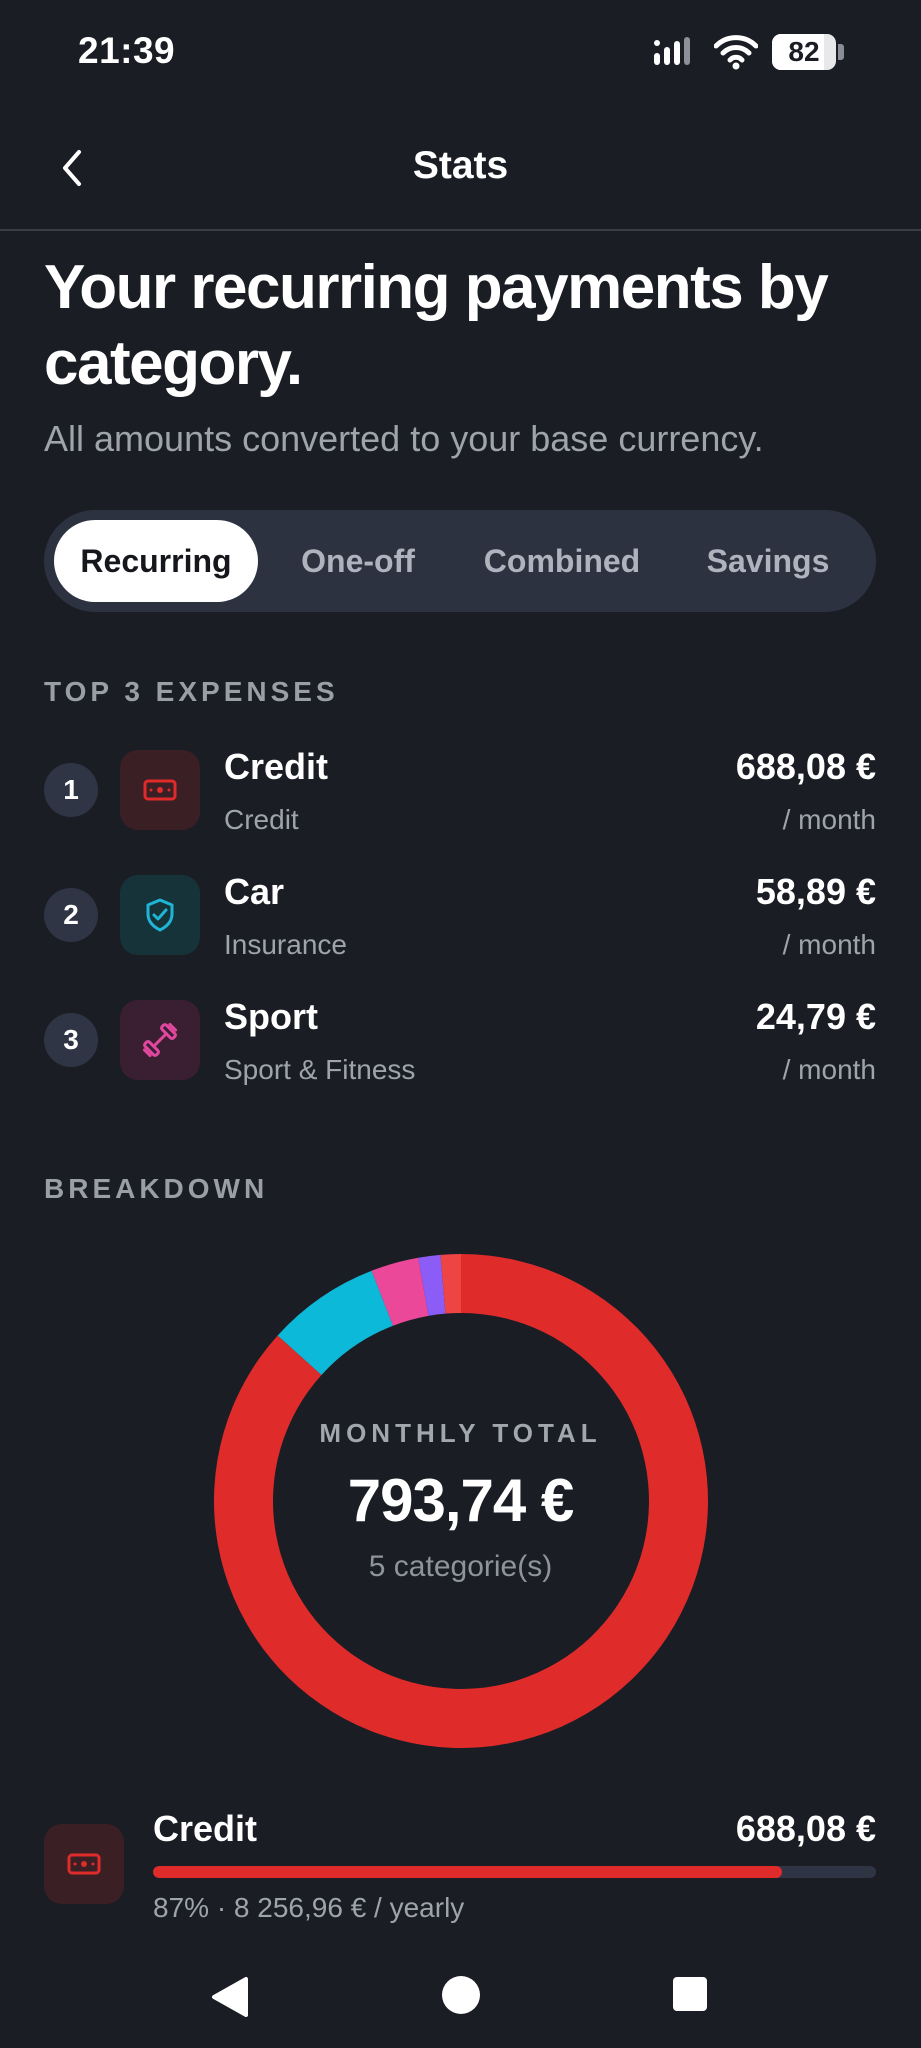 The height and width of the screenshot is (2048, 921). What do you see at coordinates (460, 230) in the screenshot?
I see `header-divider` at bounding box center [460, 230].